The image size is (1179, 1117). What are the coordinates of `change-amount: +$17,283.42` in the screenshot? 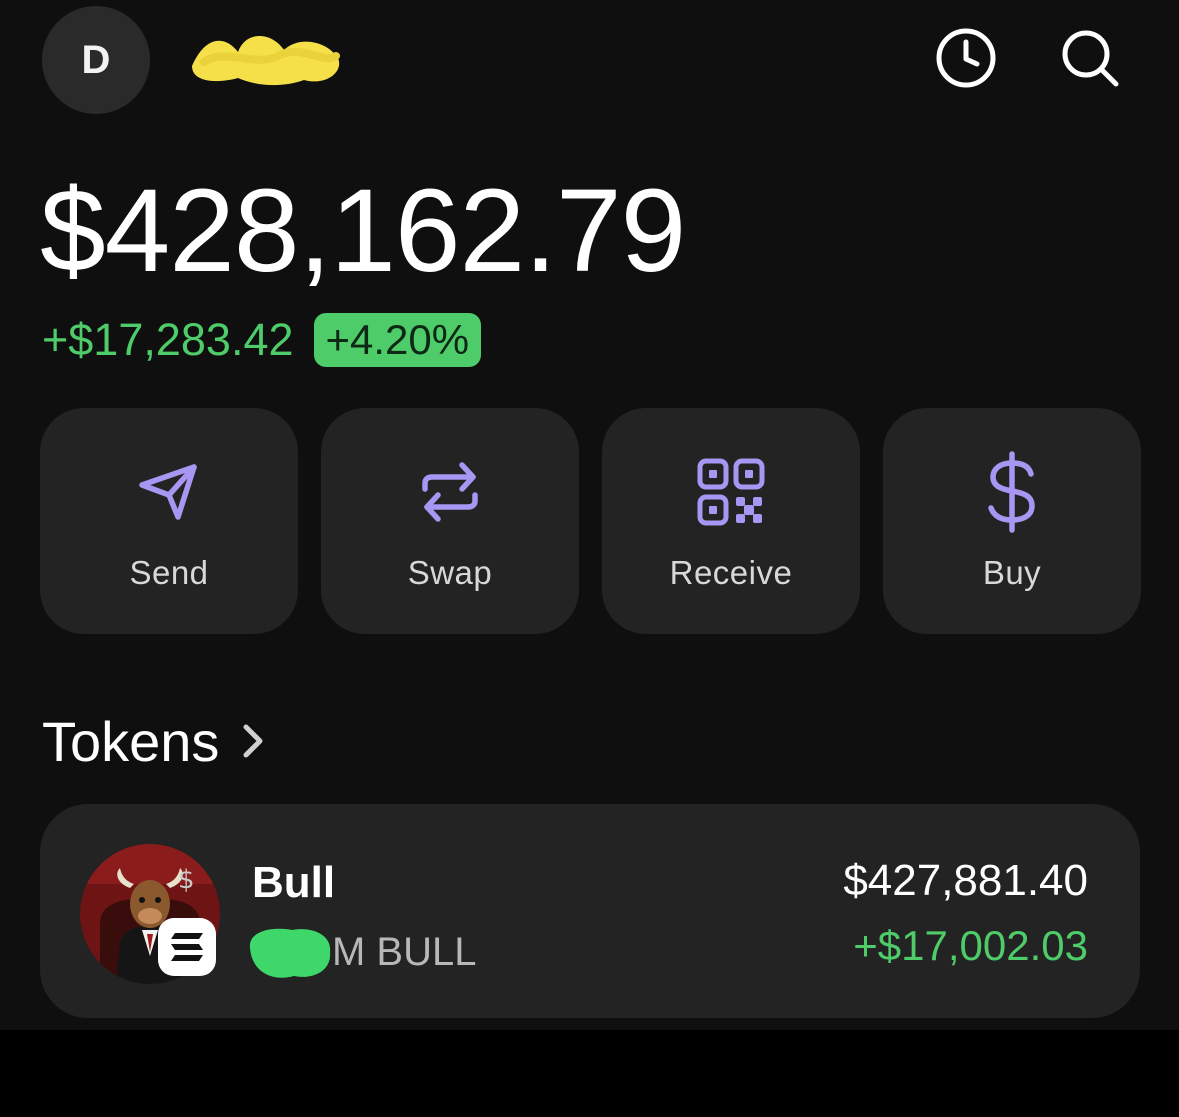 It's located at (168, 339).